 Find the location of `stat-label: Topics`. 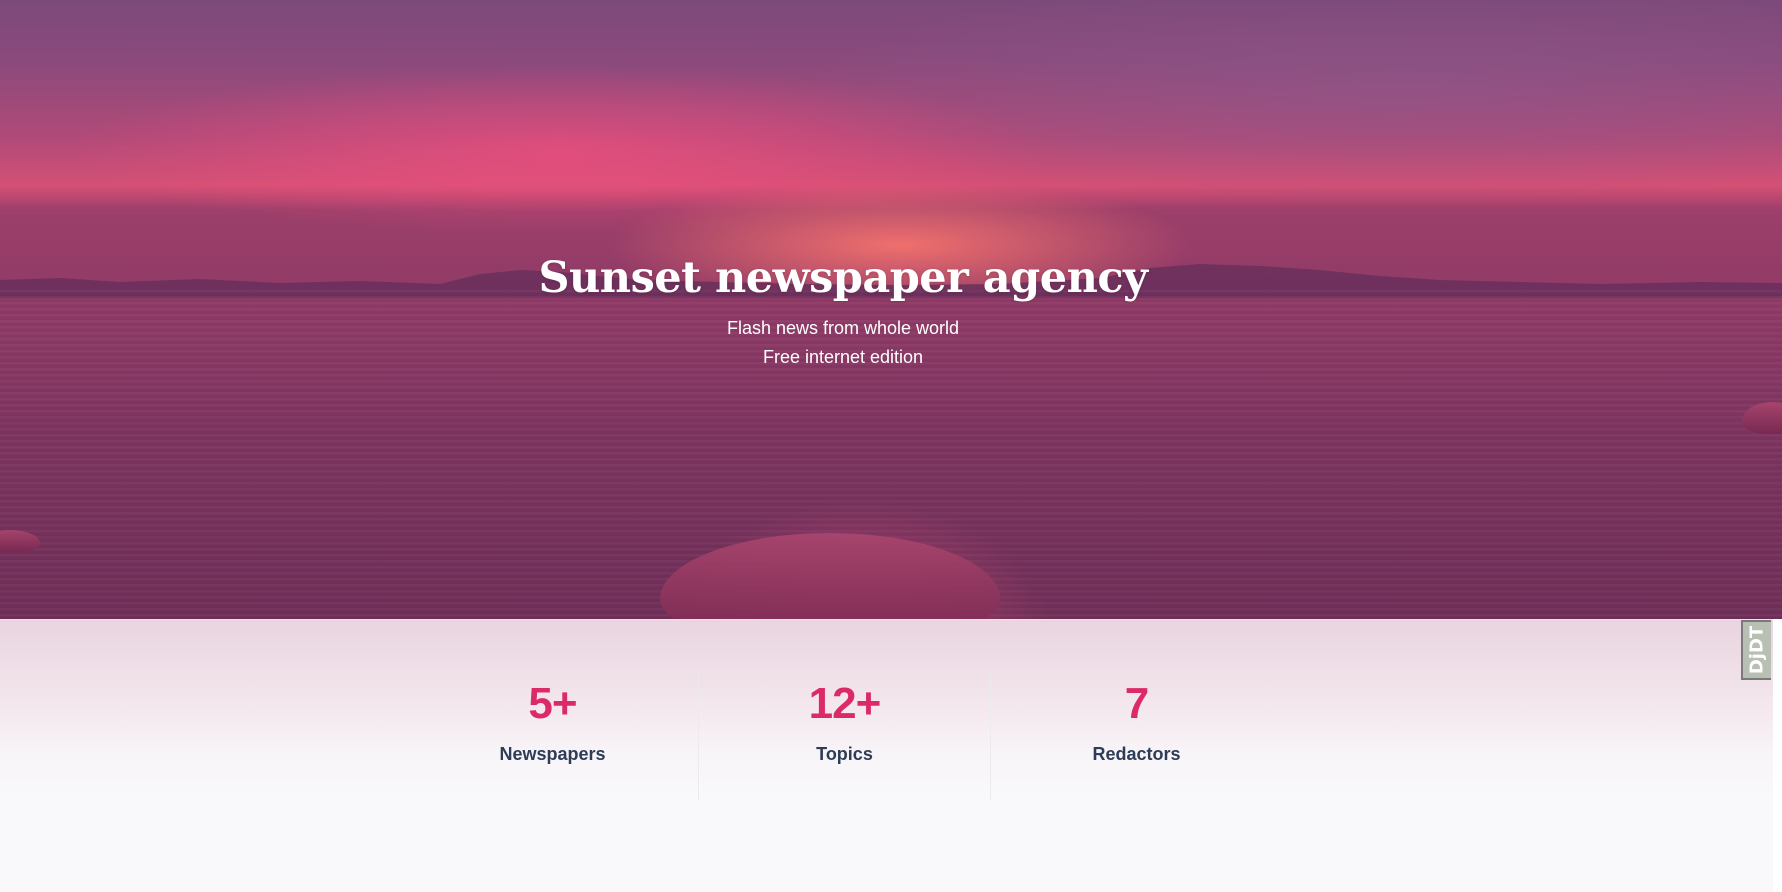

stat-label: Topics is located at coordinates (844, 754).